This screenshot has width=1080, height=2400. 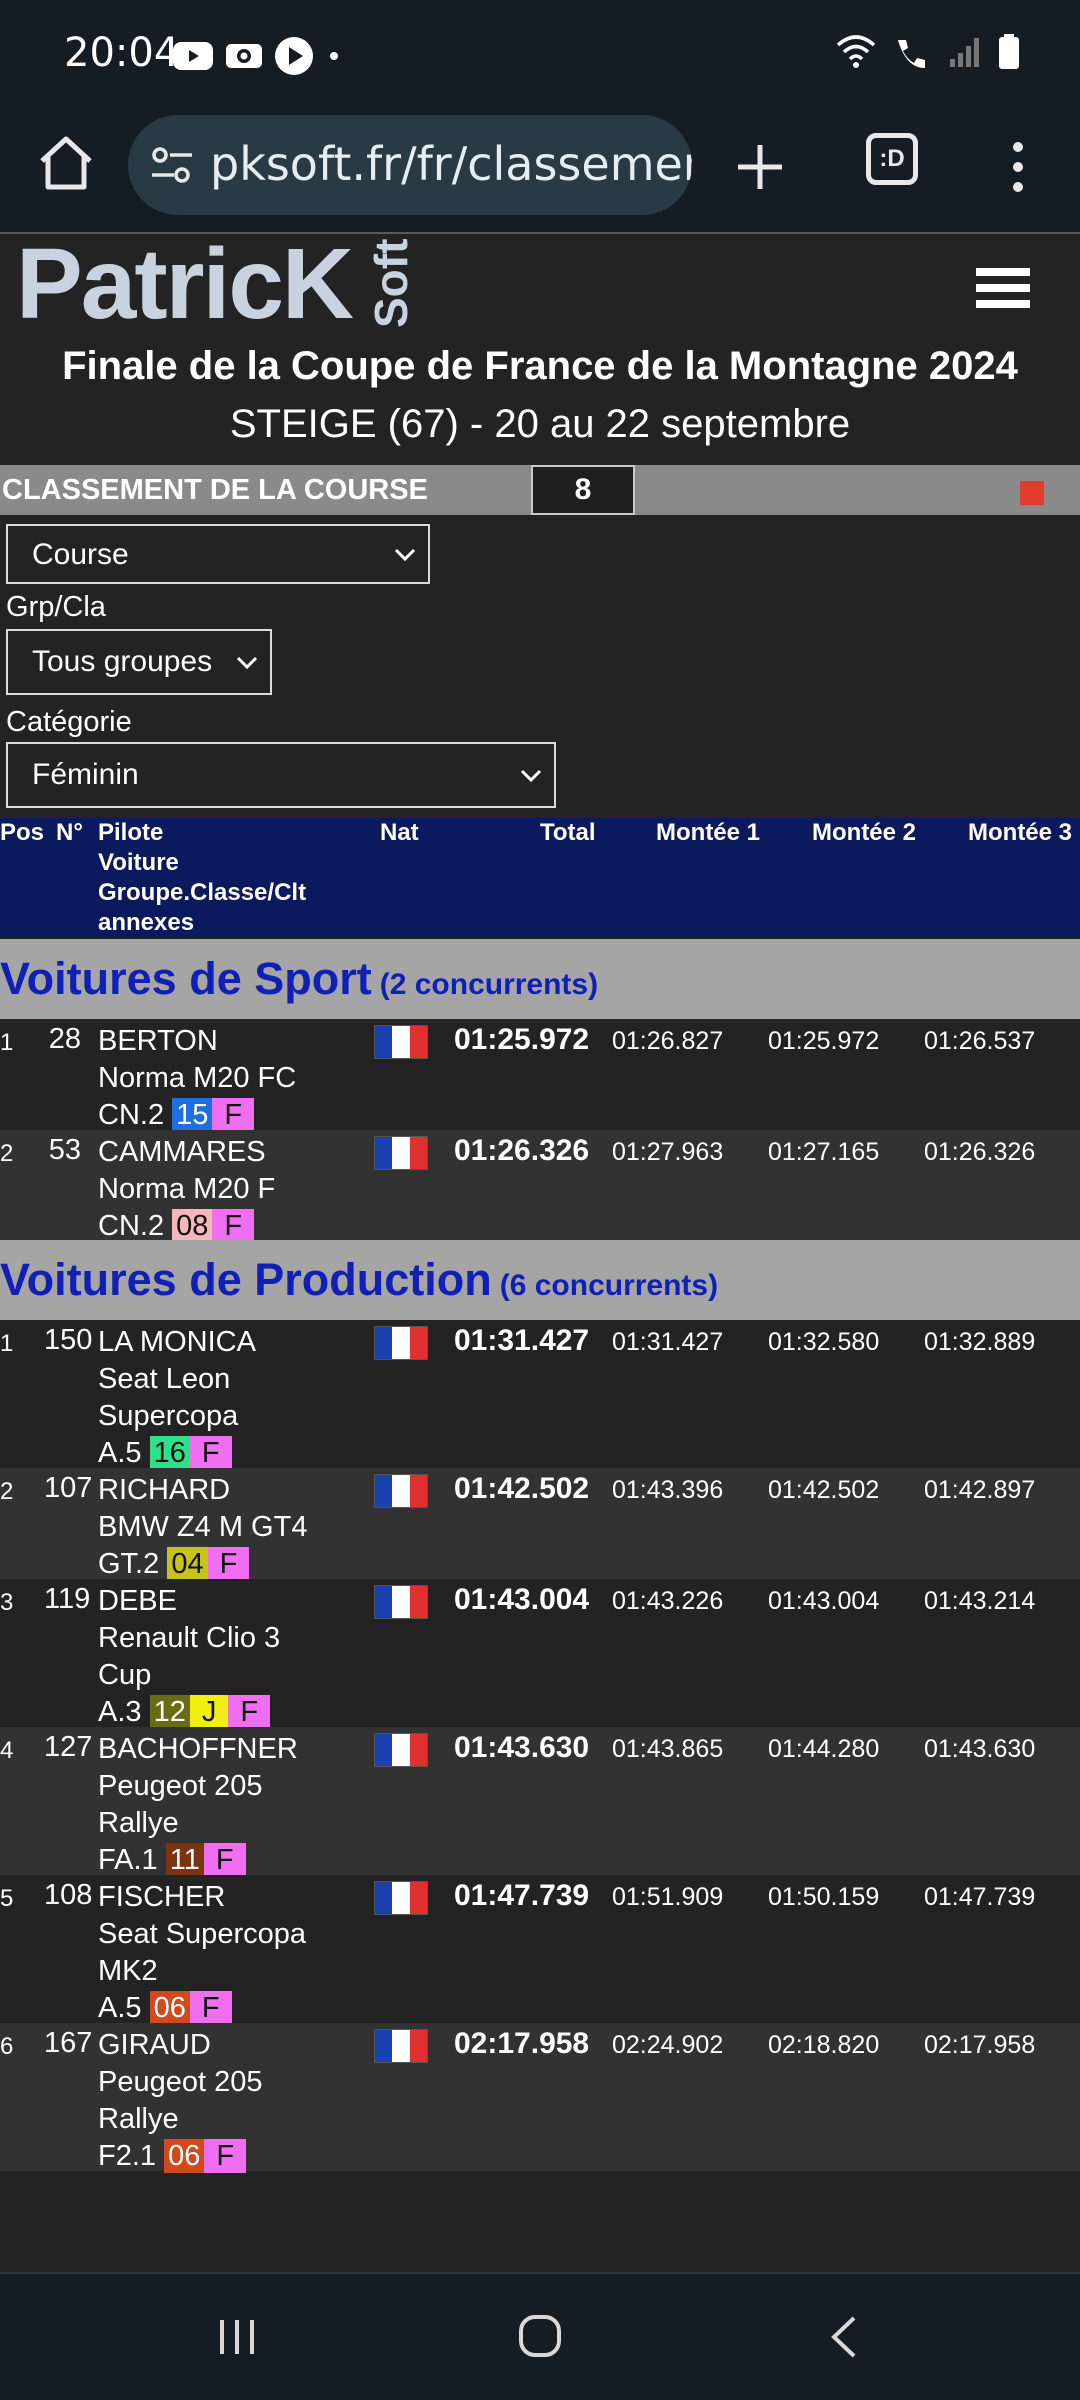 What do you see at coordinates (391, 283) in the screenshot?
I see `logo-soft-text: Soft` at bounding box center [391, 283].